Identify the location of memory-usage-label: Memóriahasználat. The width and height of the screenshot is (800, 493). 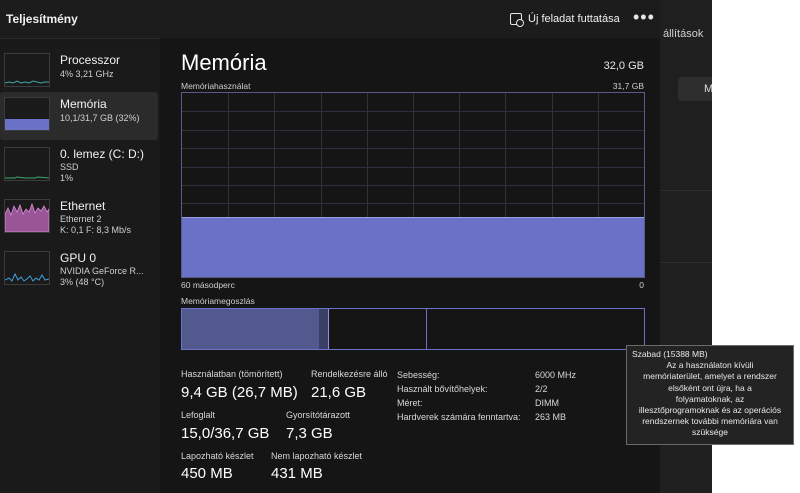
(216, 86).